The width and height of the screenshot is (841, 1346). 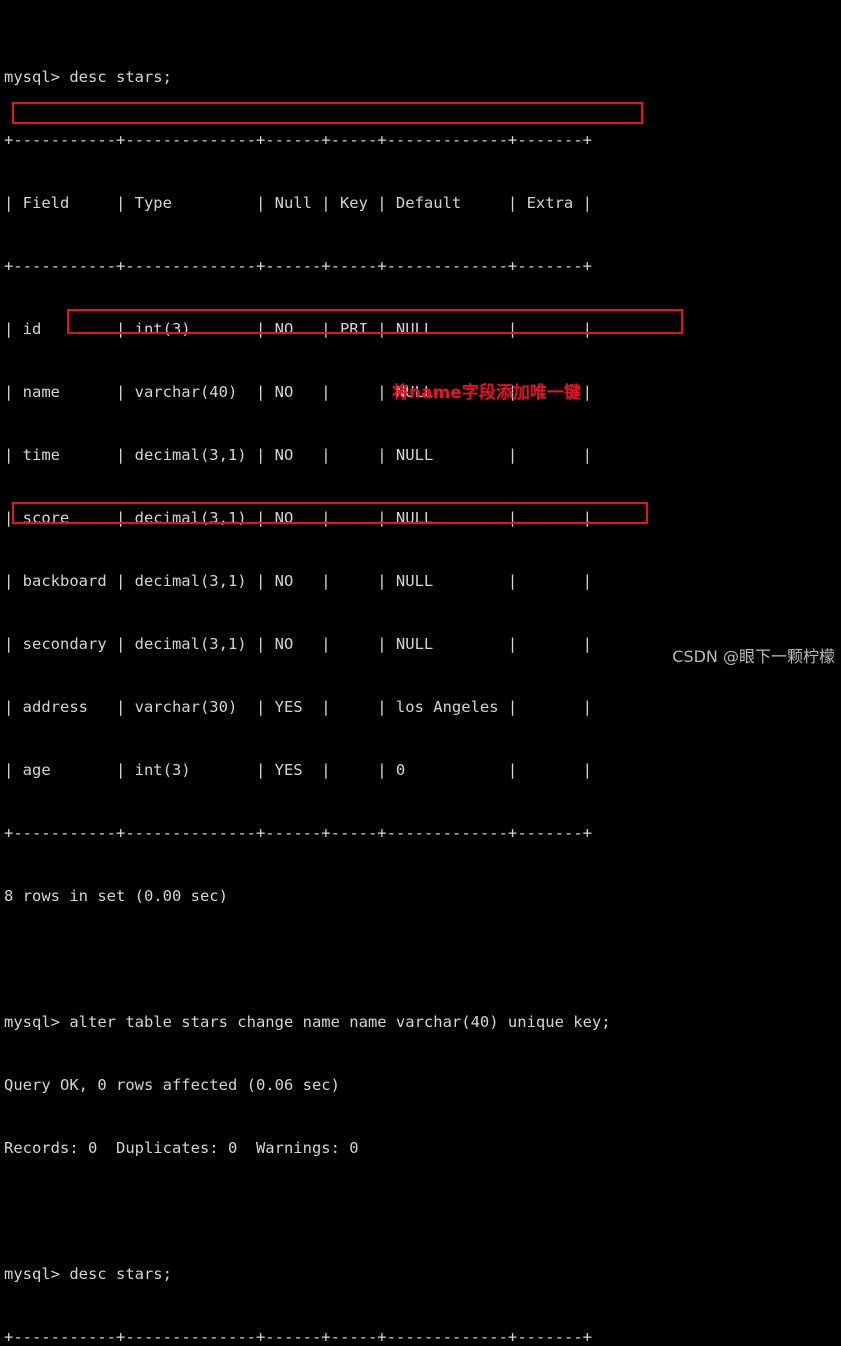 I want to click on terminal-line: | id | int(3) | NO | PRI | NULL | |, so click(x=298, y=329).